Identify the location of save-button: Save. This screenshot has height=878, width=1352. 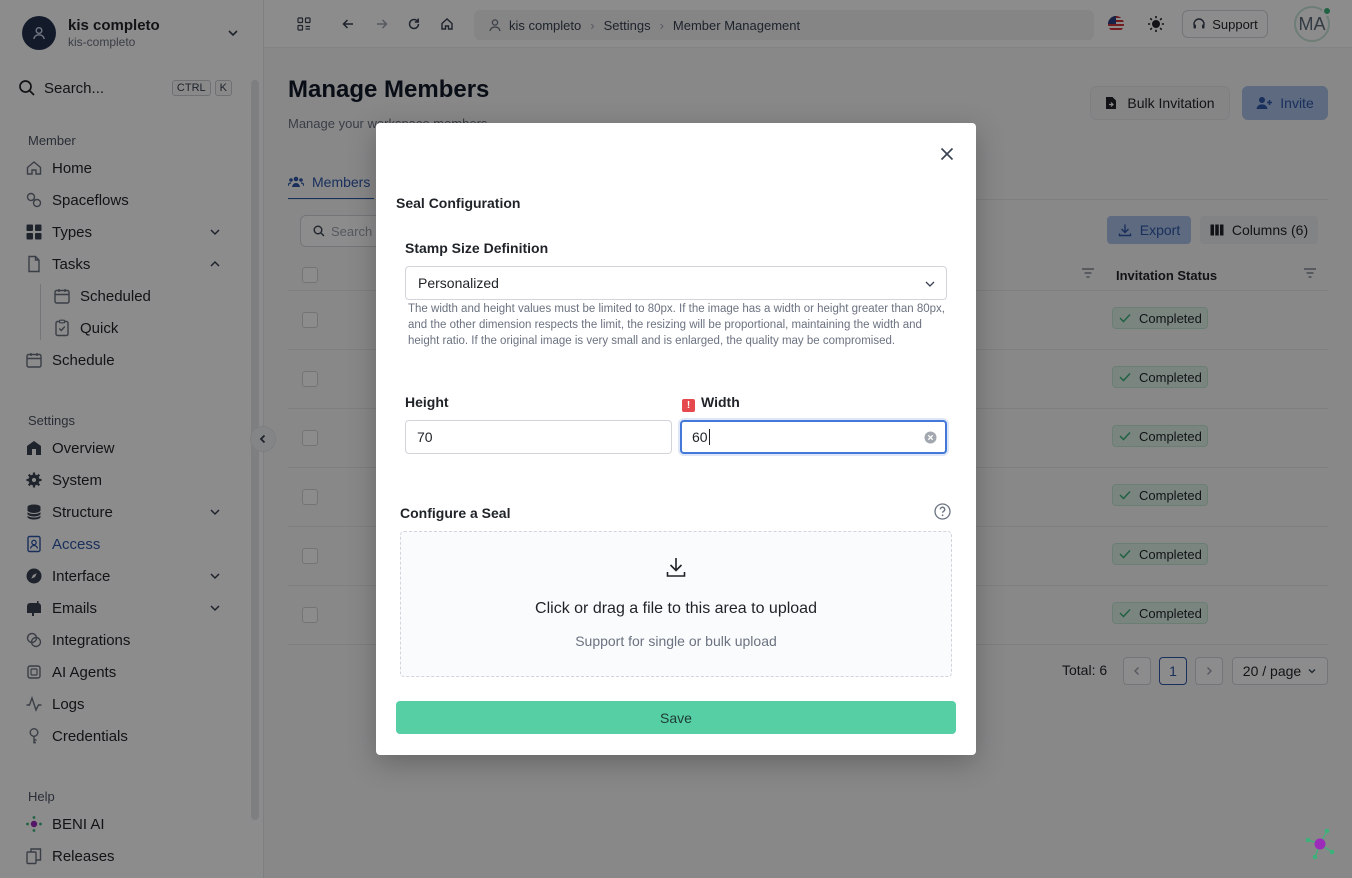
(676, 717).